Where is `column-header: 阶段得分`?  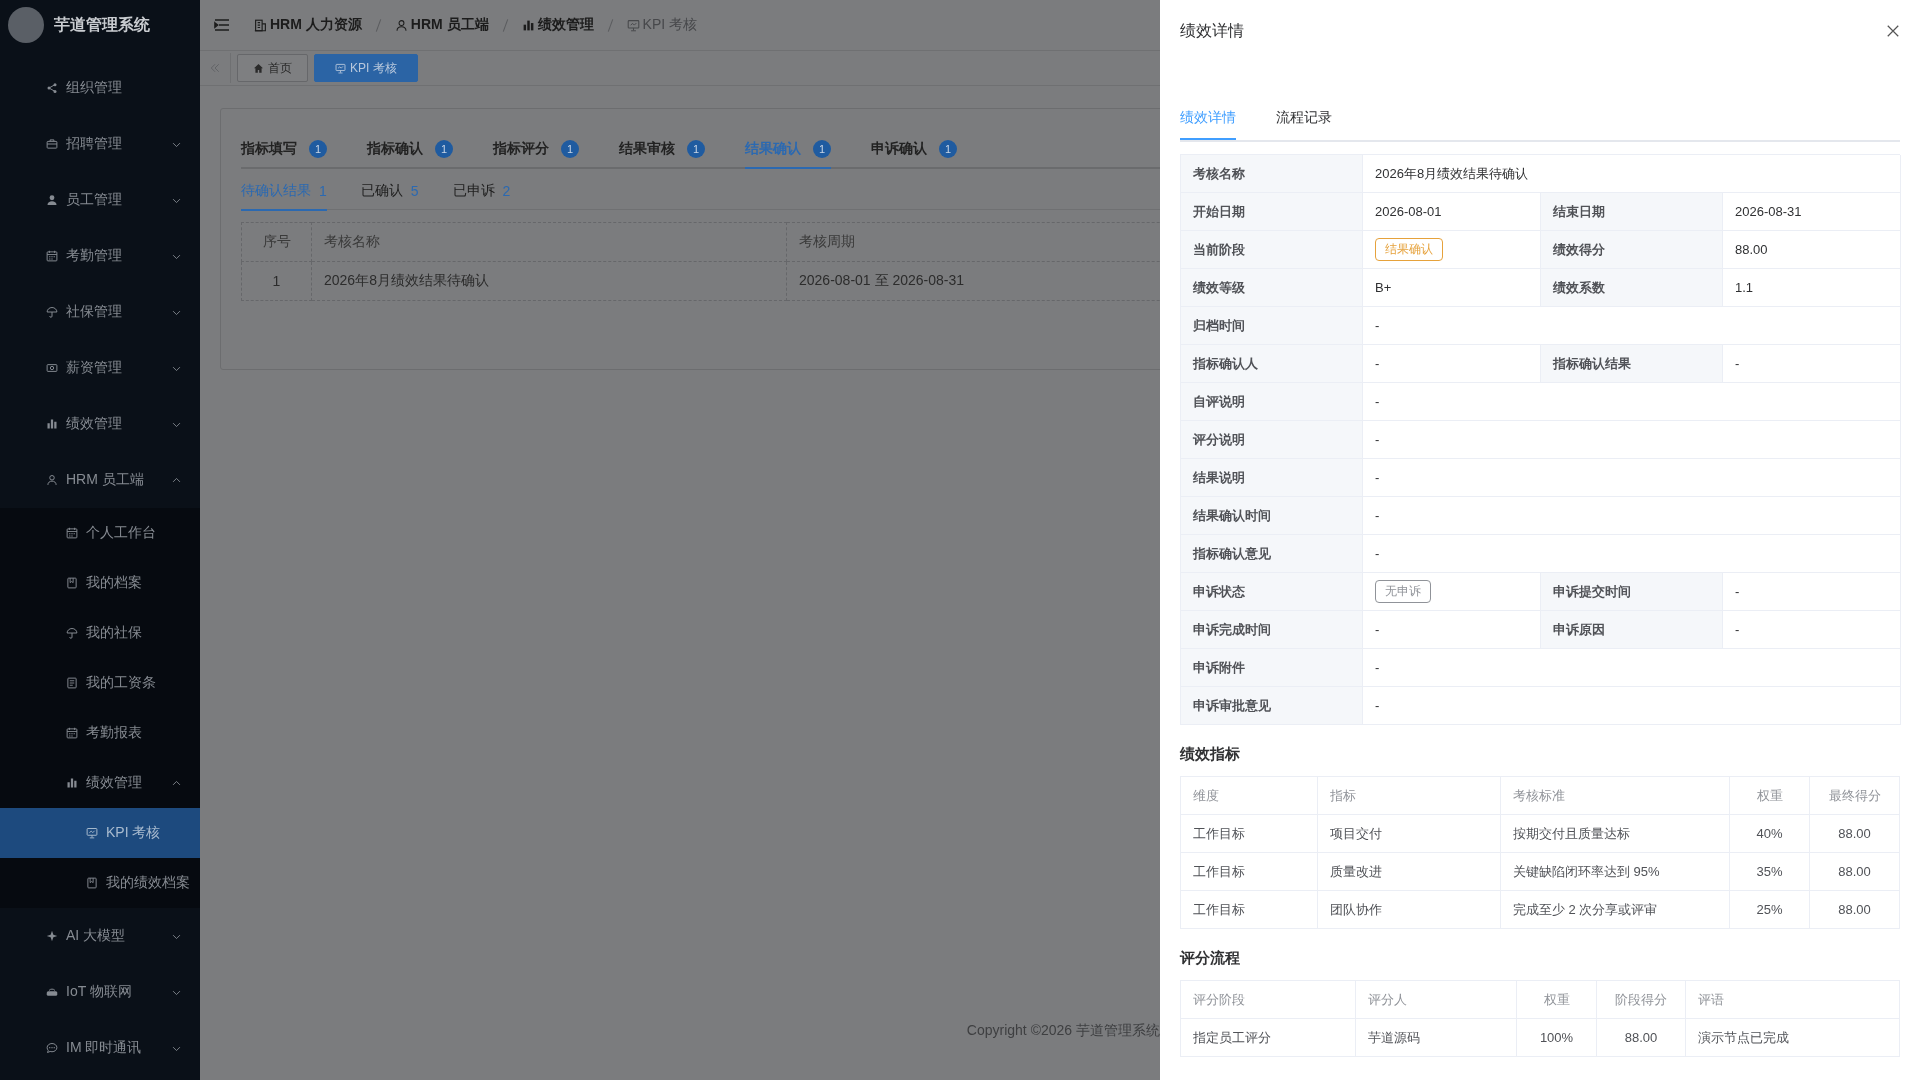
column-header: 阶段得分 is located at coordinates (1641, 999).